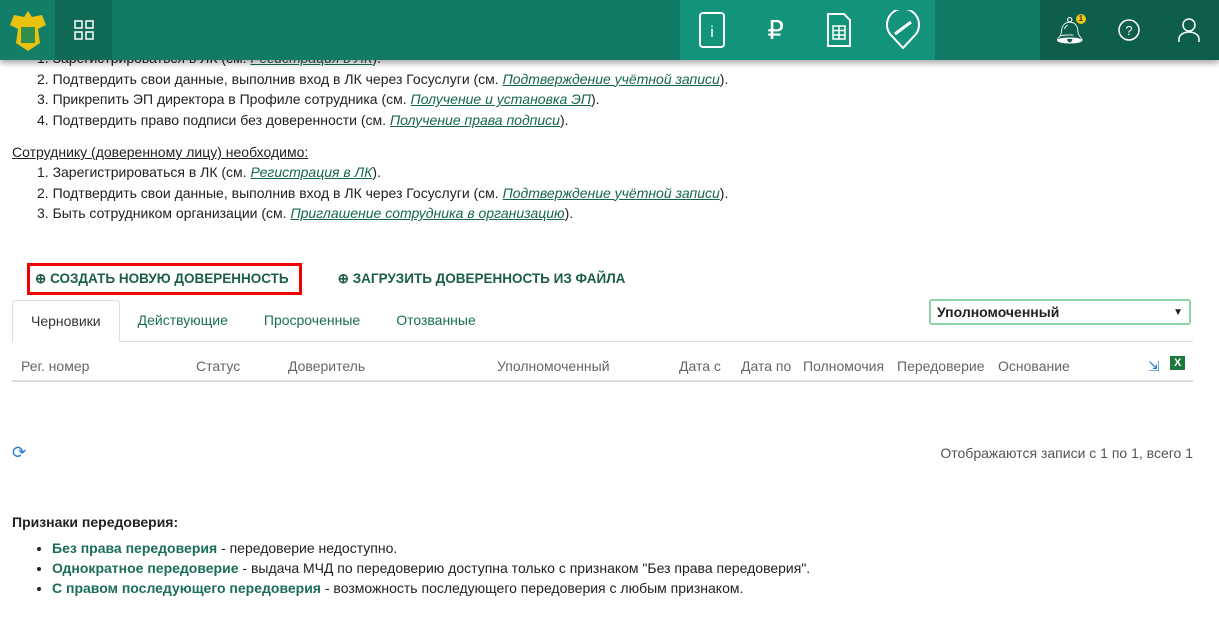 The width and height of the screenshot is (1219, 636). What do you see at coordinates (700, 366) in the screenshot?
I see `column-header: Дата с` at bounding box center [700, 366].